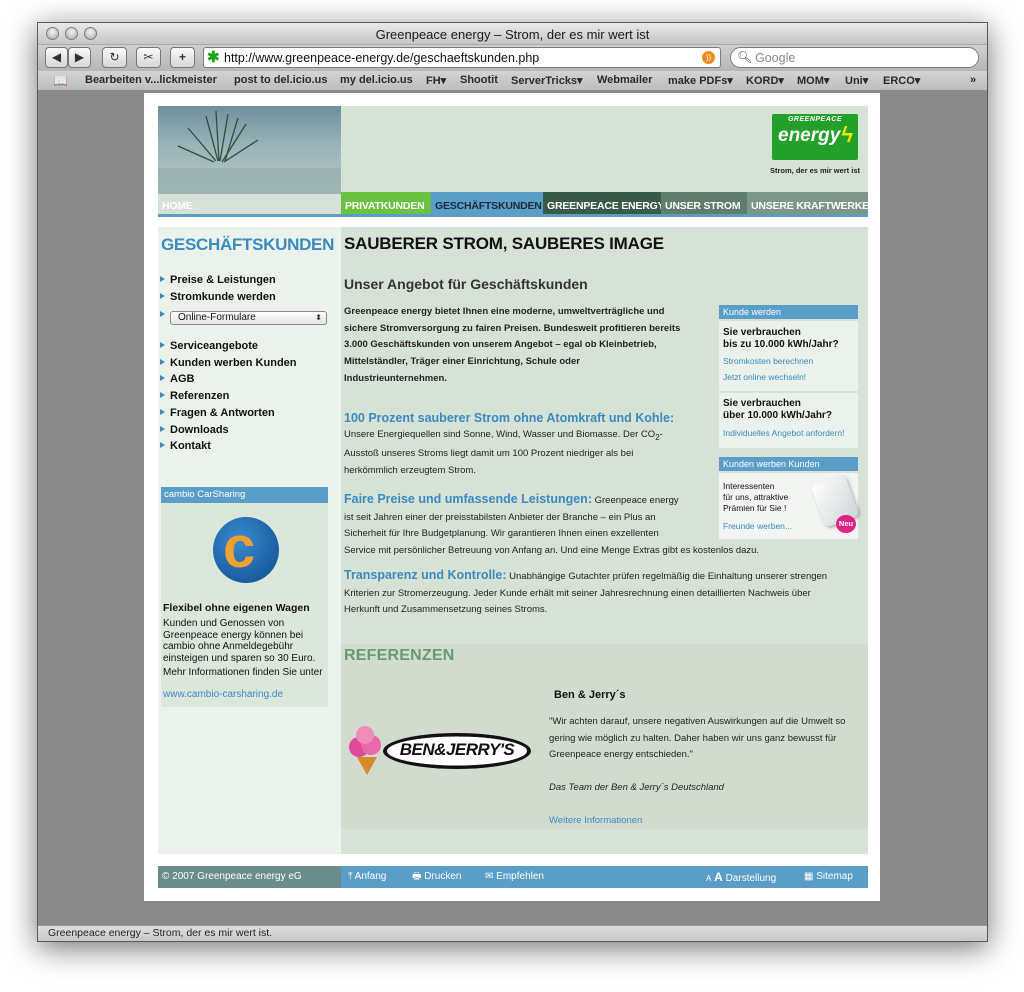  I want to click on sidebar-item-faq: Fragen & Antworten, so click(216, 413).